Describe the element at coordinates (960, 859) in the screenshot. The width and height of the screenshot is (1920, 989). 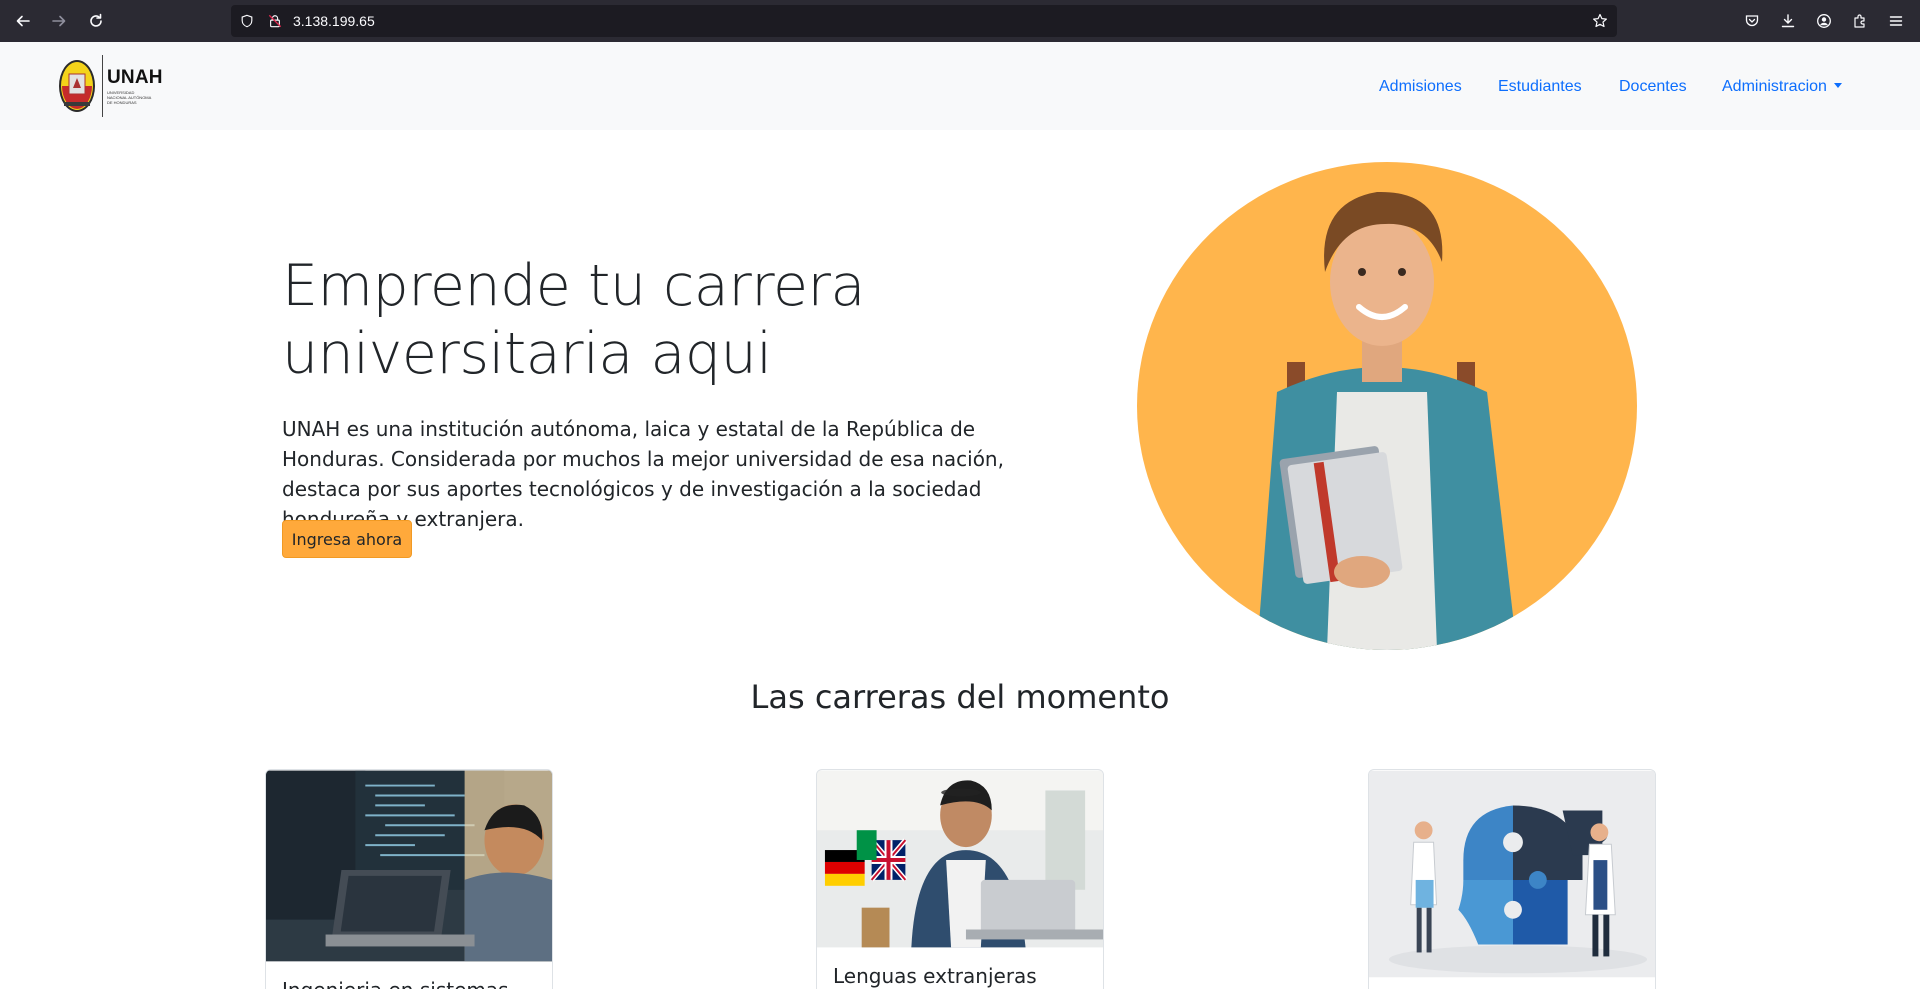
I see `career-image-lenguas` at that location.